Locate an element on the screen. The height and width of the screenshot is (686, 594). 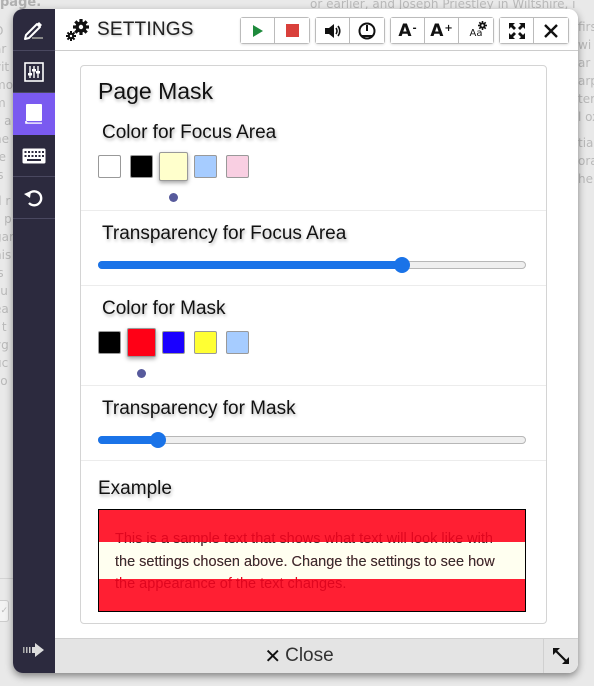
background-text-line: 's is located at coordinates (2, 175).